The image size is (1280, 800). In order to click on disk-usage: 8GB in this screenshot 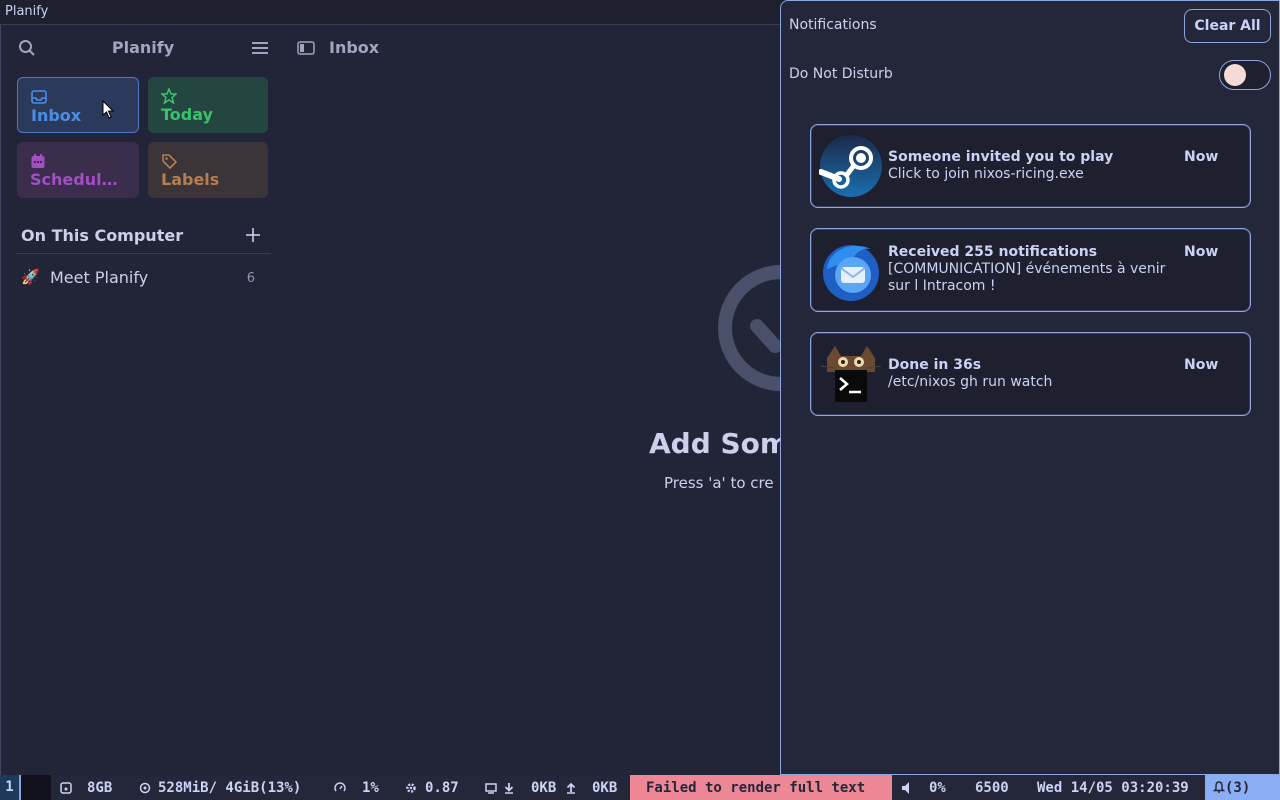, I will do `click(100, 788)`.